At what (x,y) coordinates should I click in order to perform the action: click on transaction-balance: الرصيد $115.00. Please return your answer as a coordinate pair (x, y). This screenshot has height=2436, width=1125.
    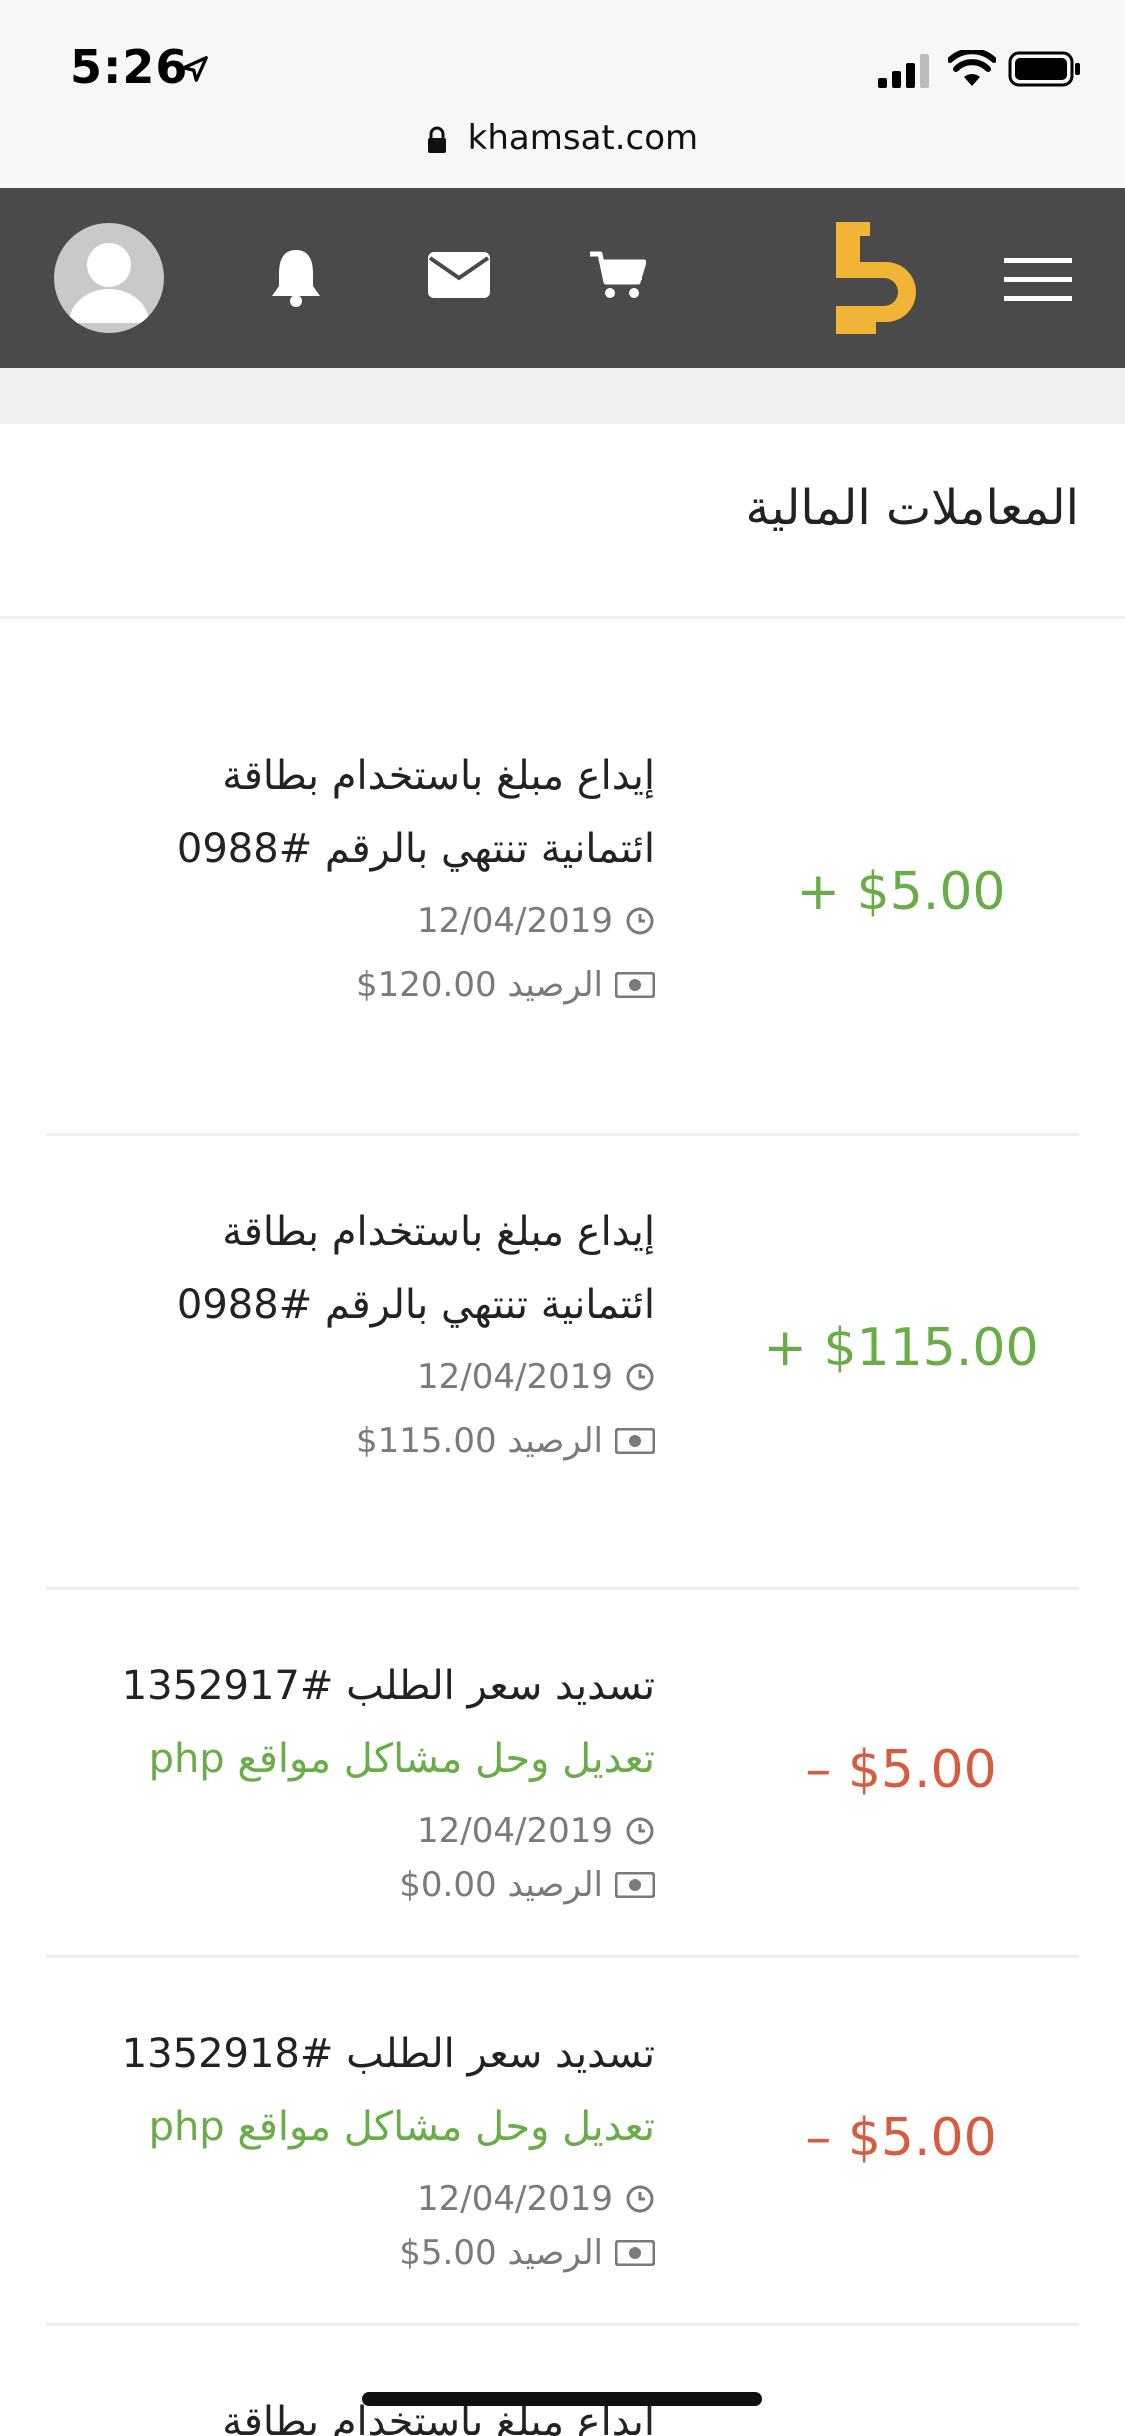
    Looking at the image, I should click on (505, 1441).